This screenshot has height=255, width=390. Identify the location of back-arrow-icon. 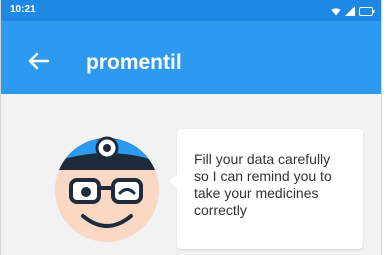
(40, 61).